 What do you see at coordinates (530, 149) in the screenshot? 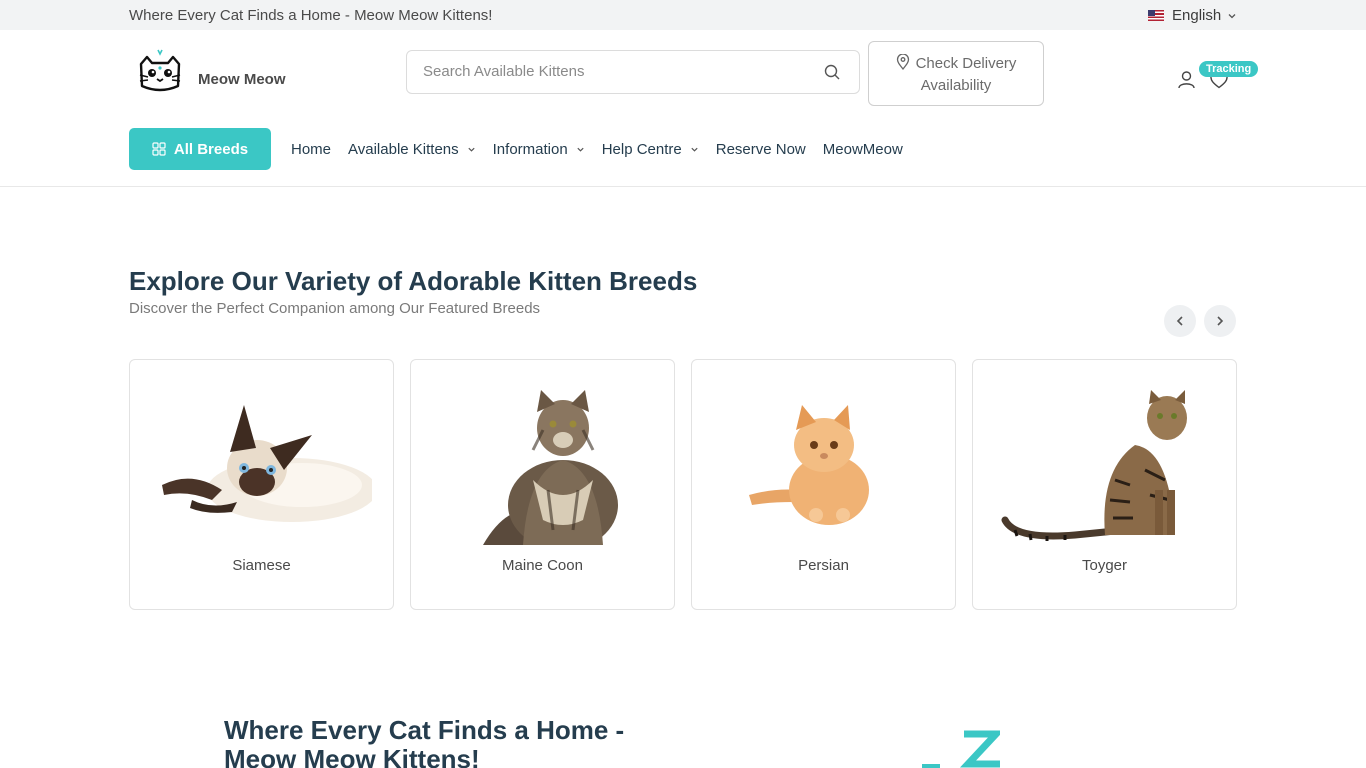
I see `nav-information-label: Information` at bounding box center [530, 149].